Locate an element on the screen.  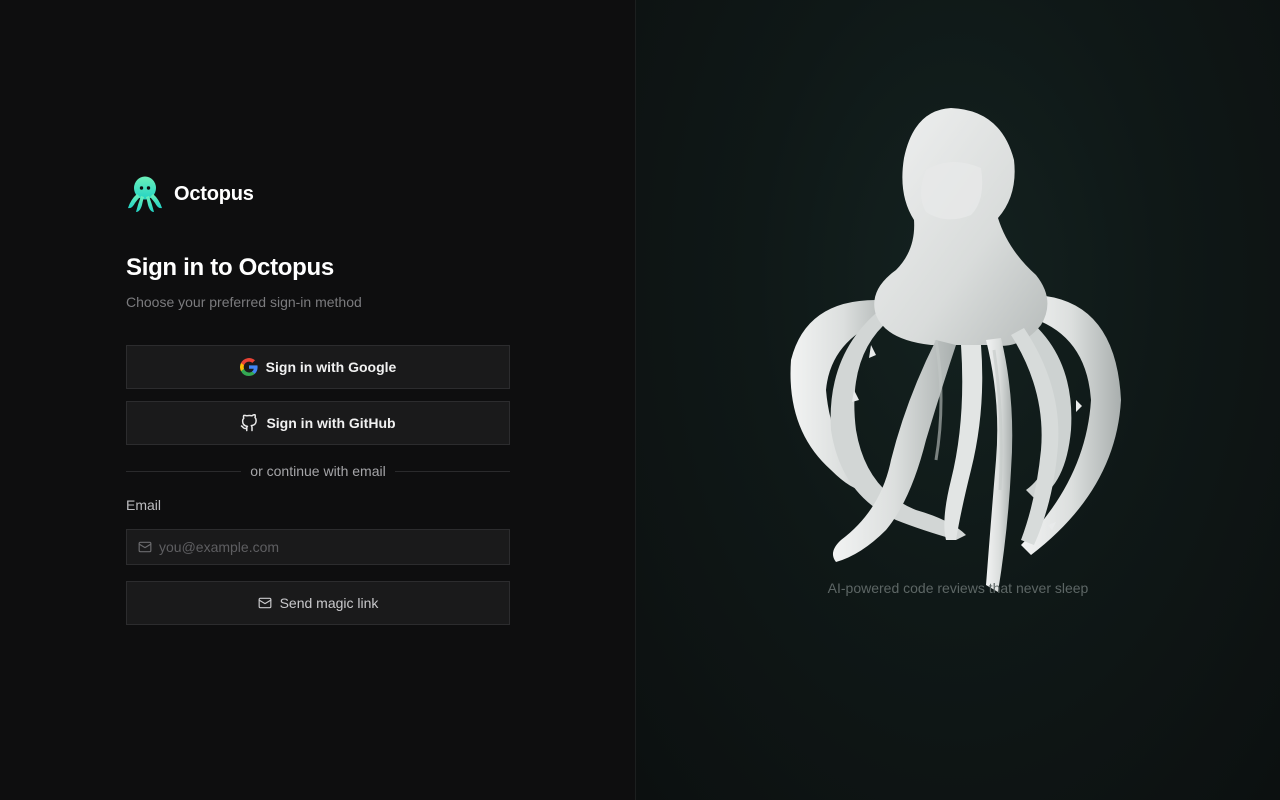
send-magic-link-button: Send magic link is located at coordinates (318, 603).